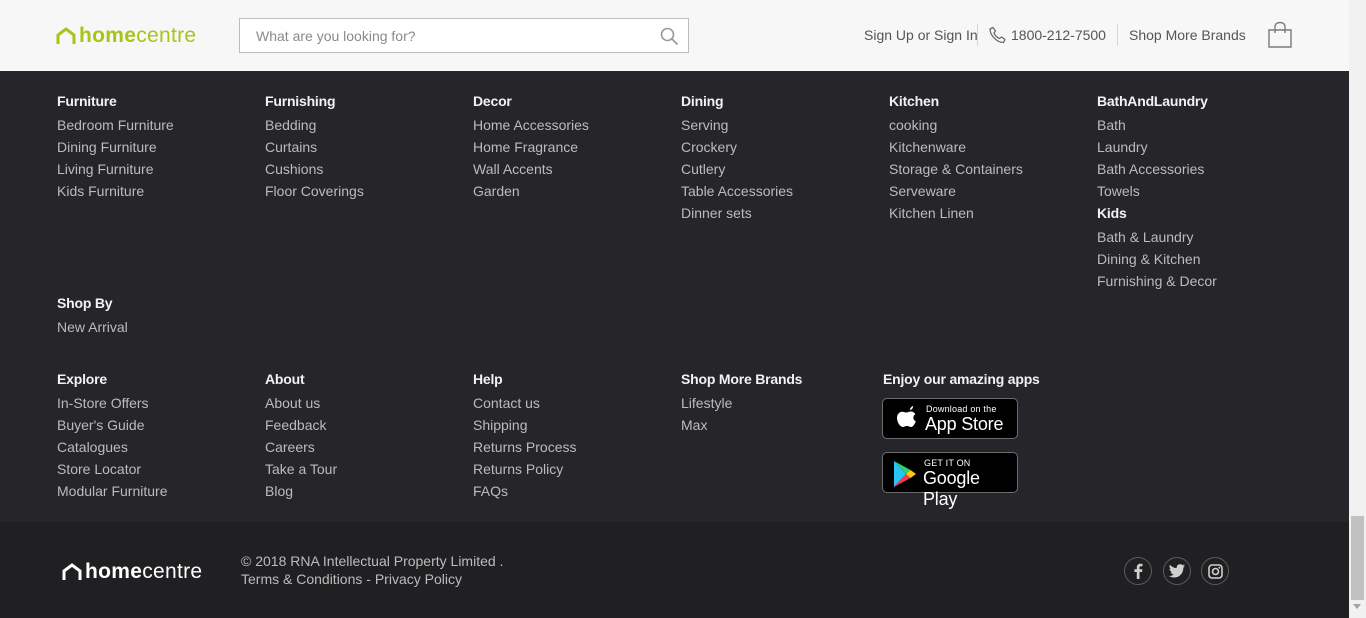  I want to click on footer-link: Take a Tour, so click(301, 469).